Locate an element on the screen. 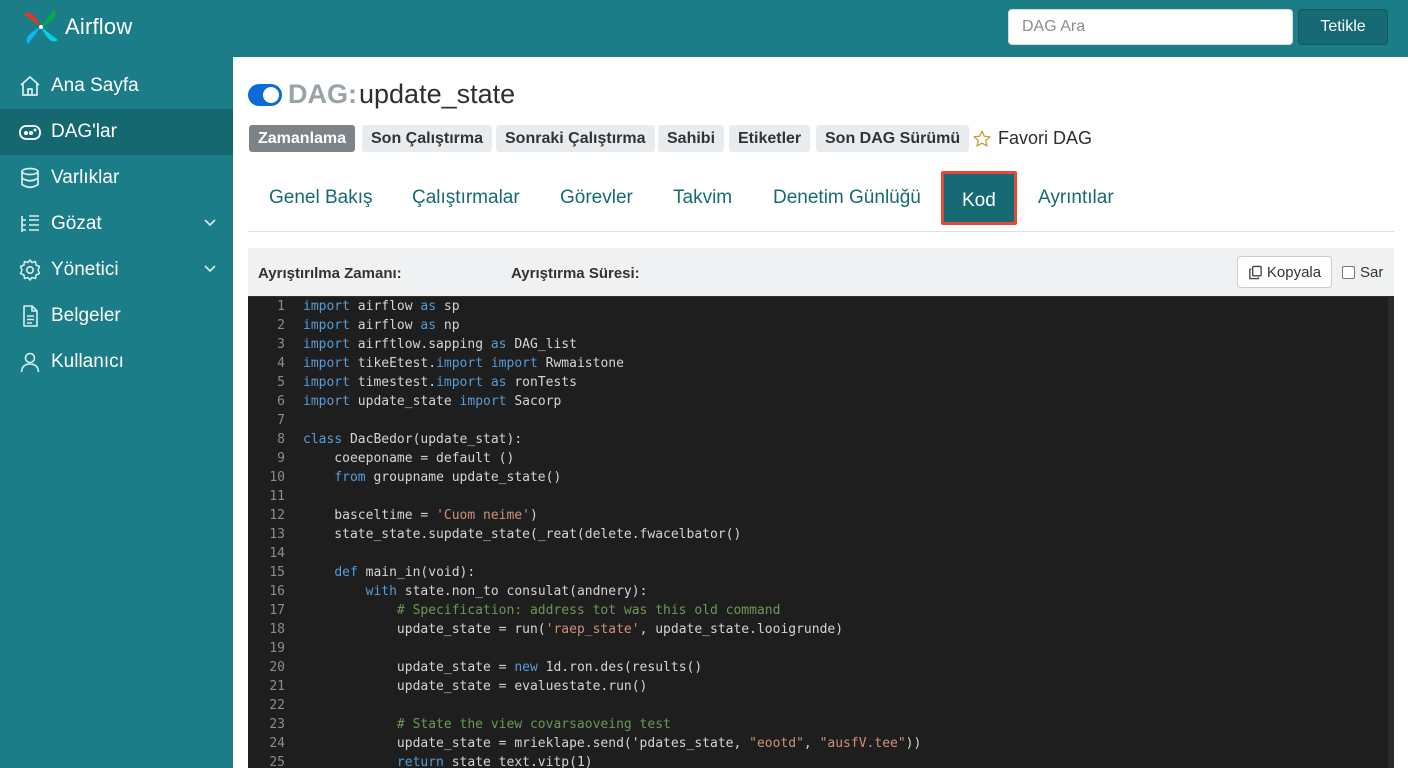 This screenshot has height=768, width=1408. line-source: from groupname update_state() is located at coordinates (448, 477).